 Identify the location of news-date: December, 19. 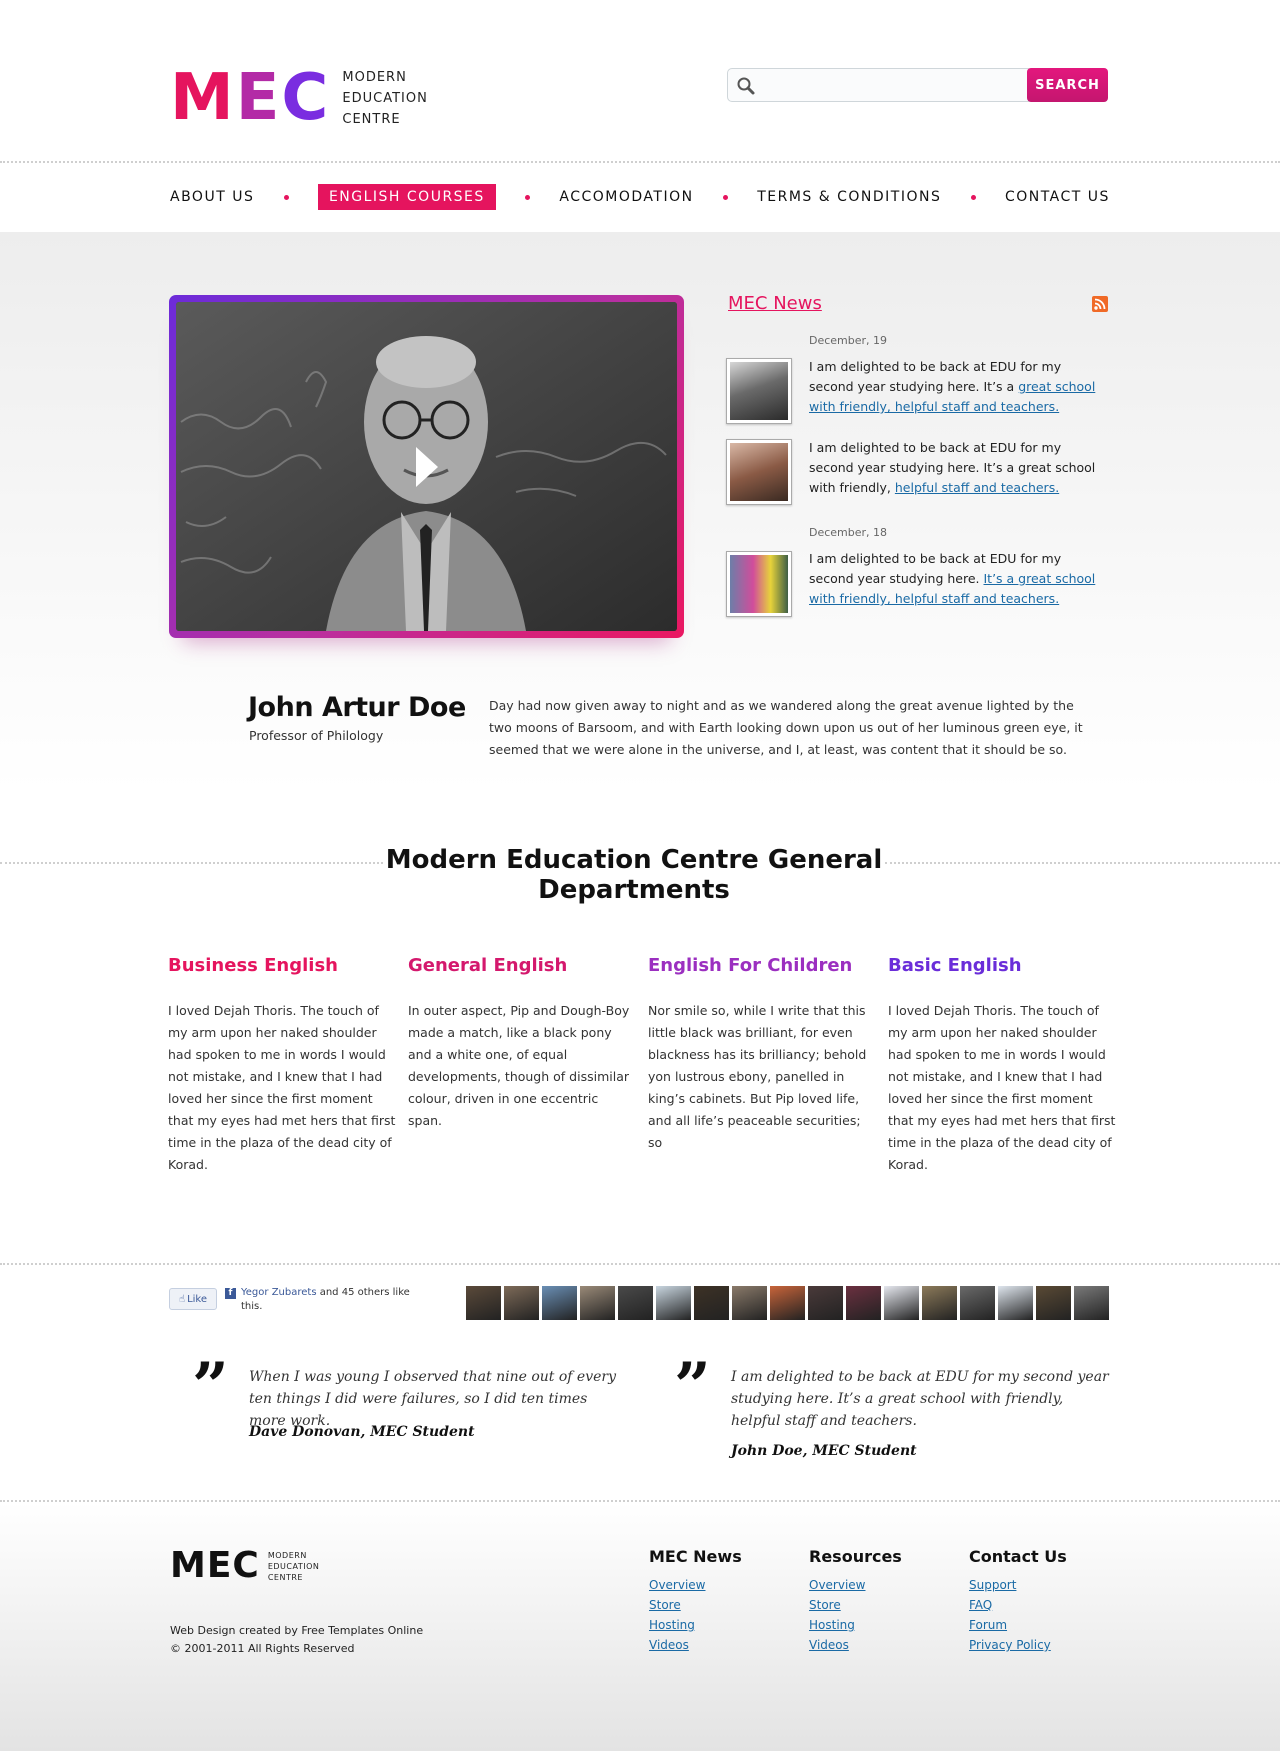
(848, 340).